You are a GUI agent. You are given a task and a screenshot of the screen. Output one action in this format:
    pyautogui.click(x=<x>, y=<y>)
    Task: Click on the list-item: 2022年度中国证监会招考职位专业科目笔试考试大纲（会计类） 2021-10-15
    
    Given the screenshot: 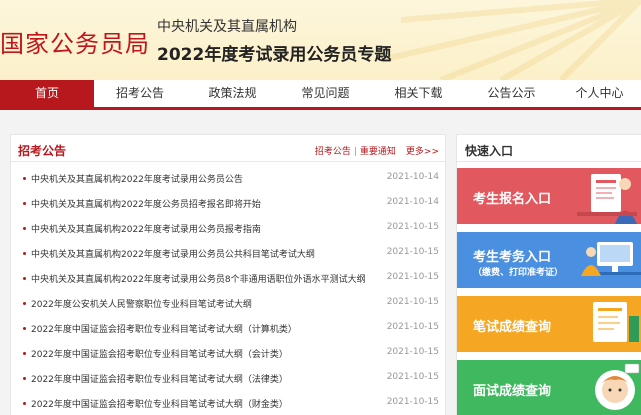 What is the action you would take?
    pyautogui.click(x=228, y=355)
    